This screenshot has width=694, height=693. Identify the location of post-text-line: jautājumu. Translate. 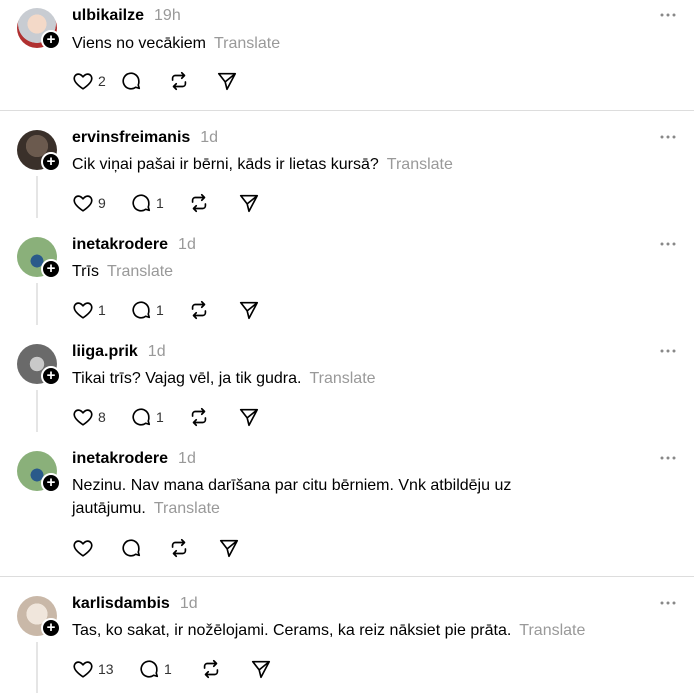
(372, 508).